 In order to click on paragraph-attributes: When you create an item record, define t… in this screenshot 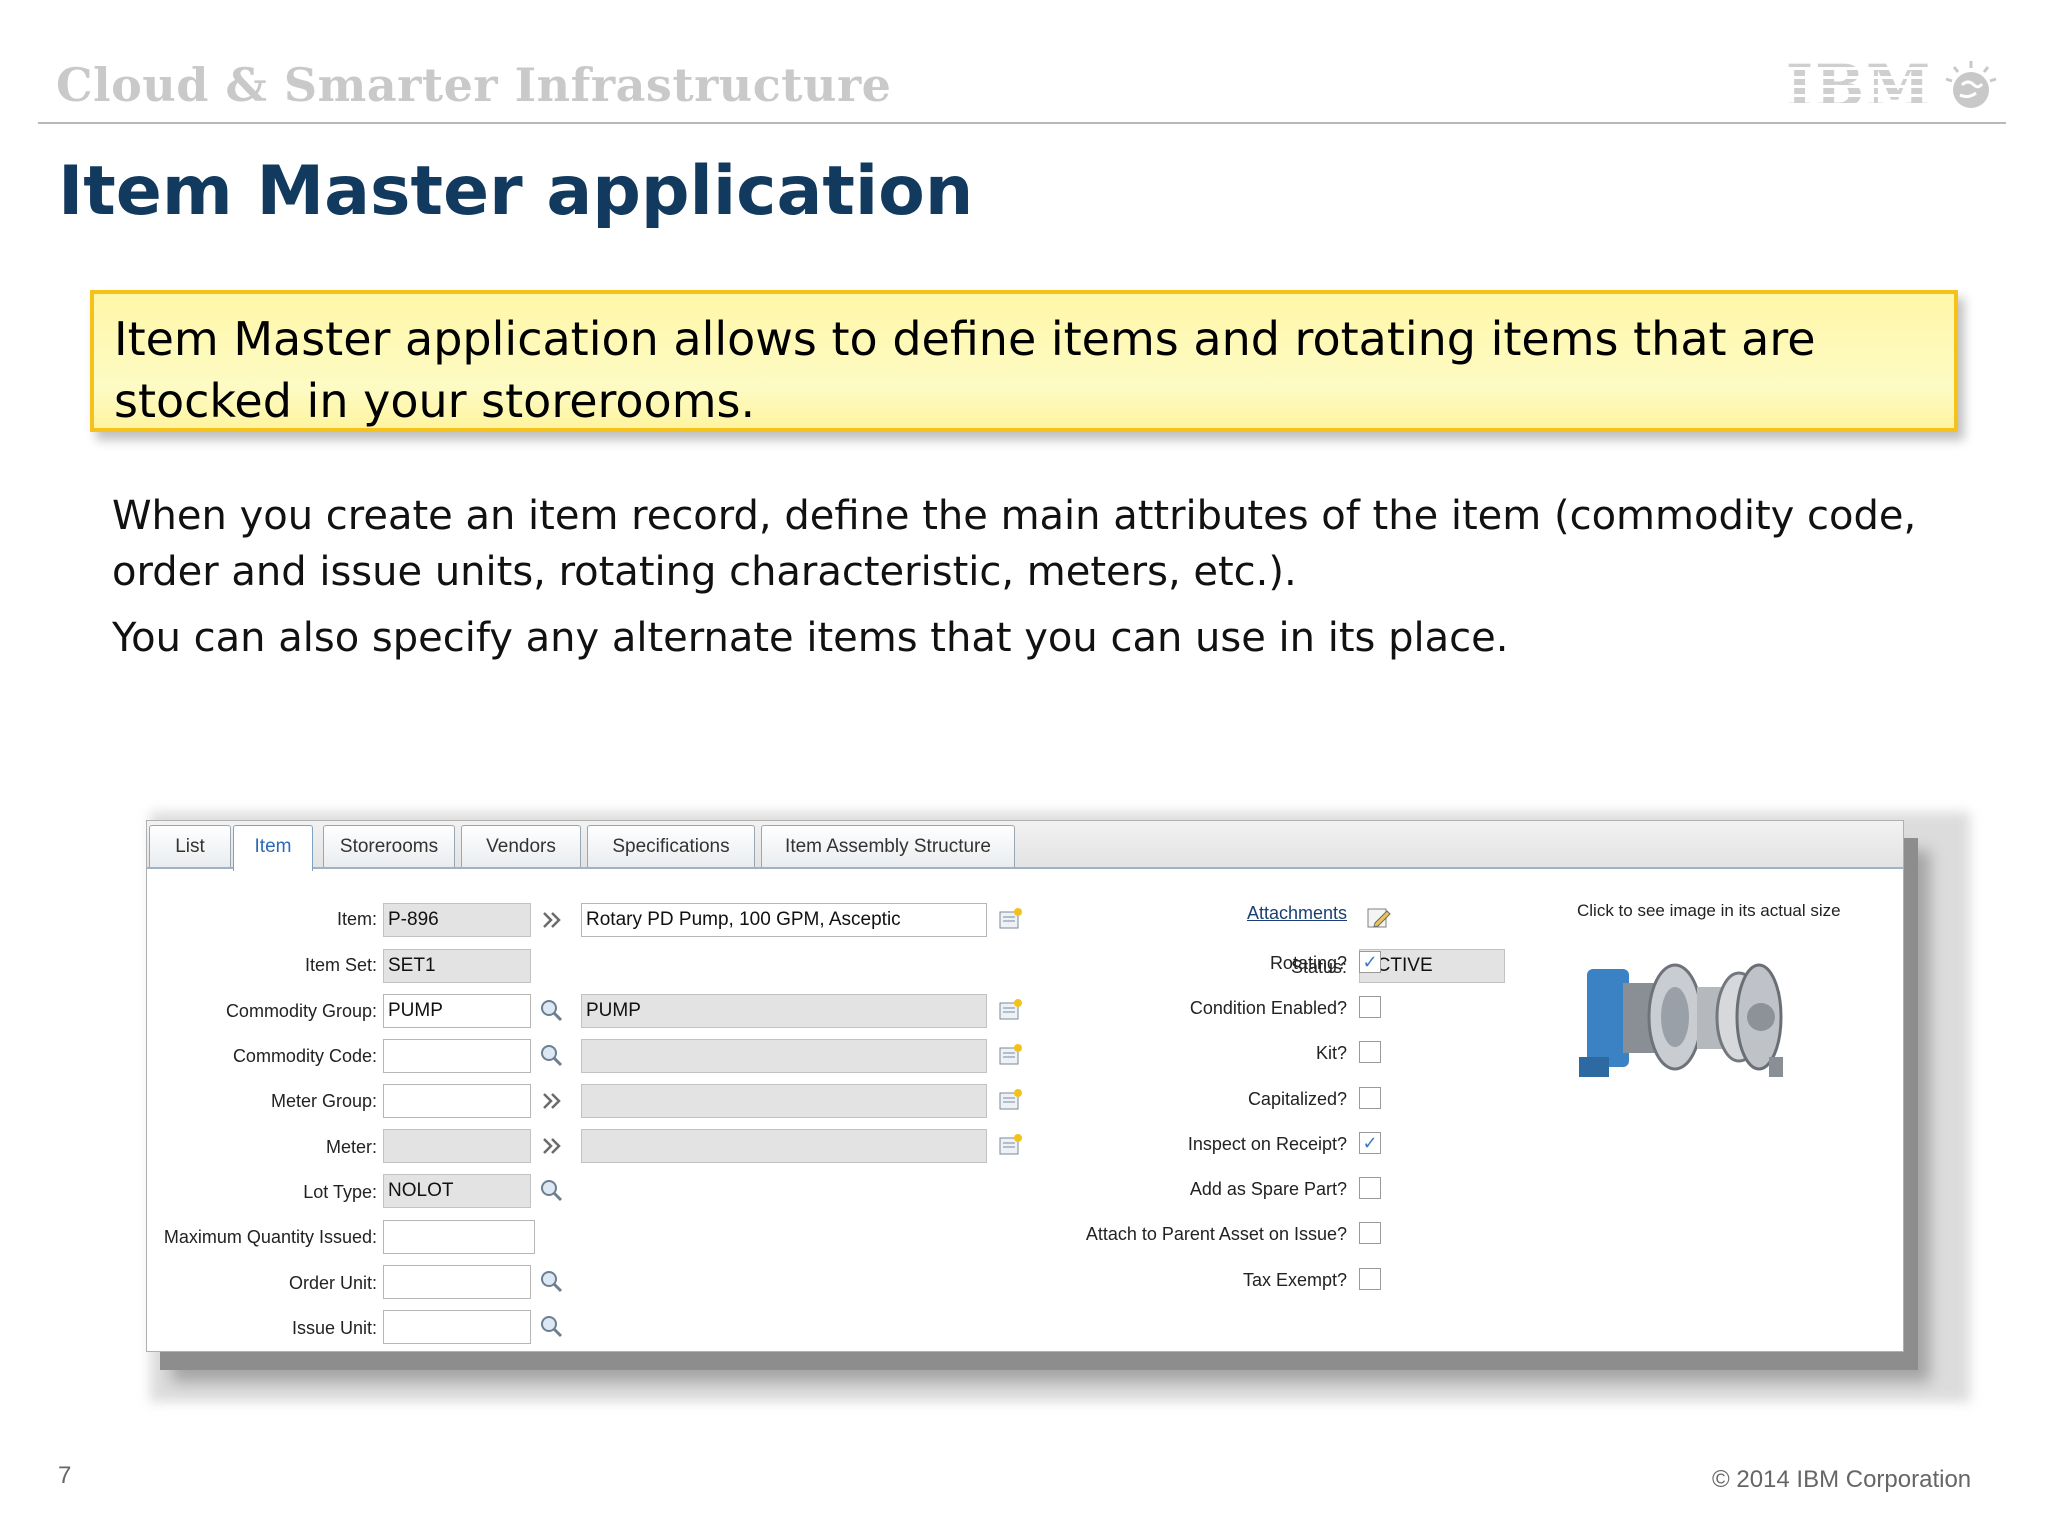, I will do `click(1014, 544)`.